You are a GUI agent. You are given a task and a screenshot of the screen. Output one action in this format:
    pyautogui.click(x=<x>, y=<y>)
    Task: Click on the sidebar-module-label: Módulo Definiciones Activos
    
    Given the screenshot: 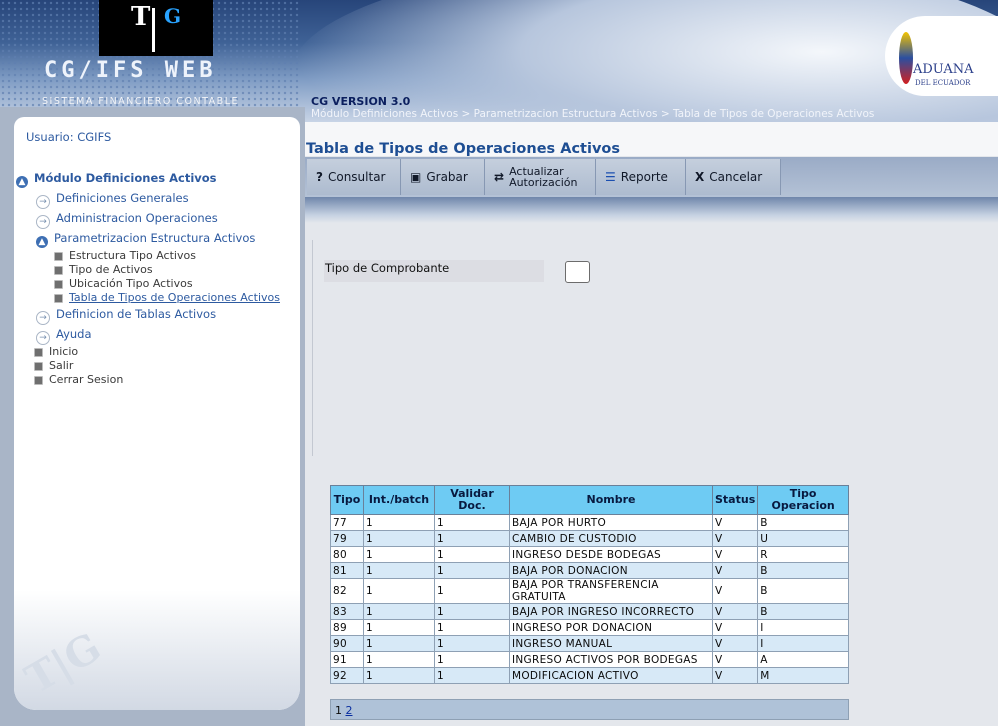 What is the action you would take?
    pyautogui.click(x=125, y=178)
    